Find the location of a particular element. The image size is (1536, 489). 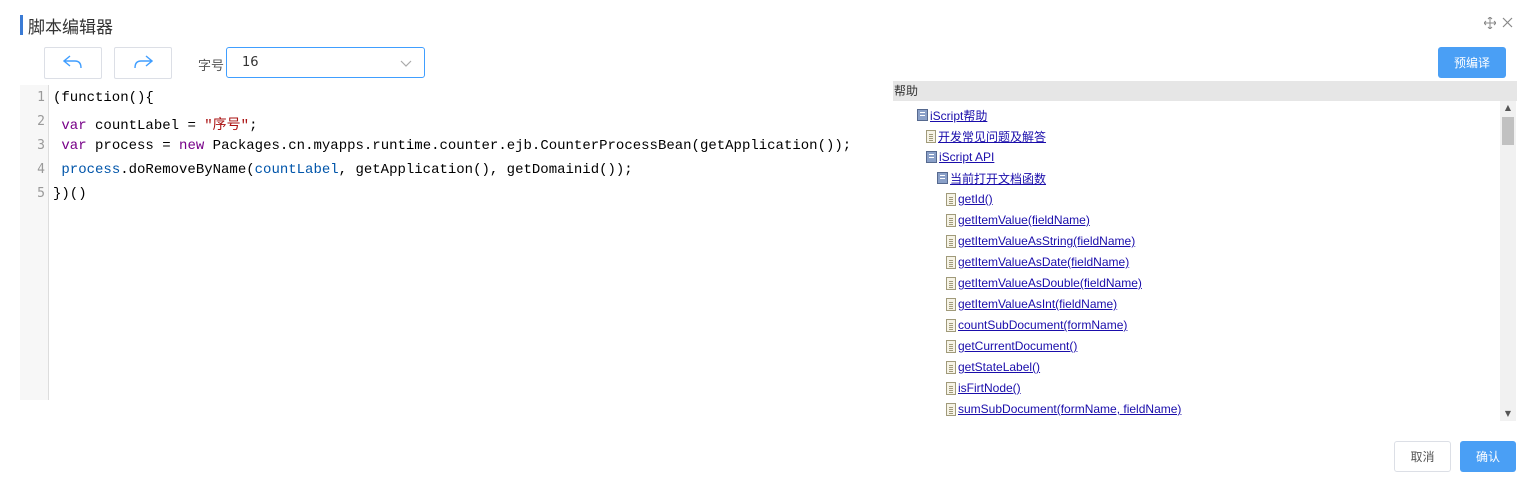

scroll-thumb is located at coordinates (1508, 131).